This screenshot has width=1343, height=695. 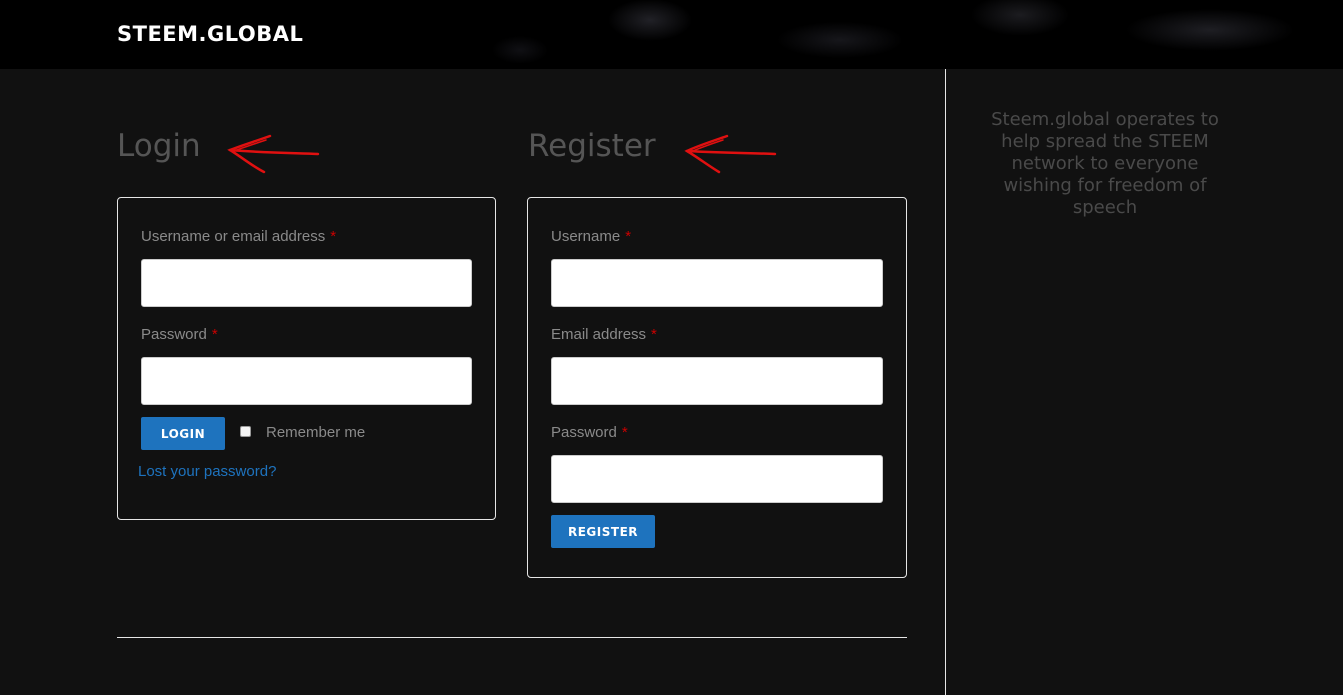 I want to click on login-password-input, so click(x=306, y=381).